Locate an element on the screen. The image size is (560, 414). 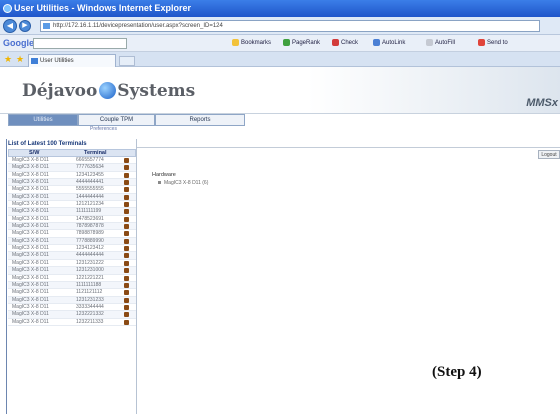
toolbar-bookmarks: Bookmarks is located at coordinates (251, 42).